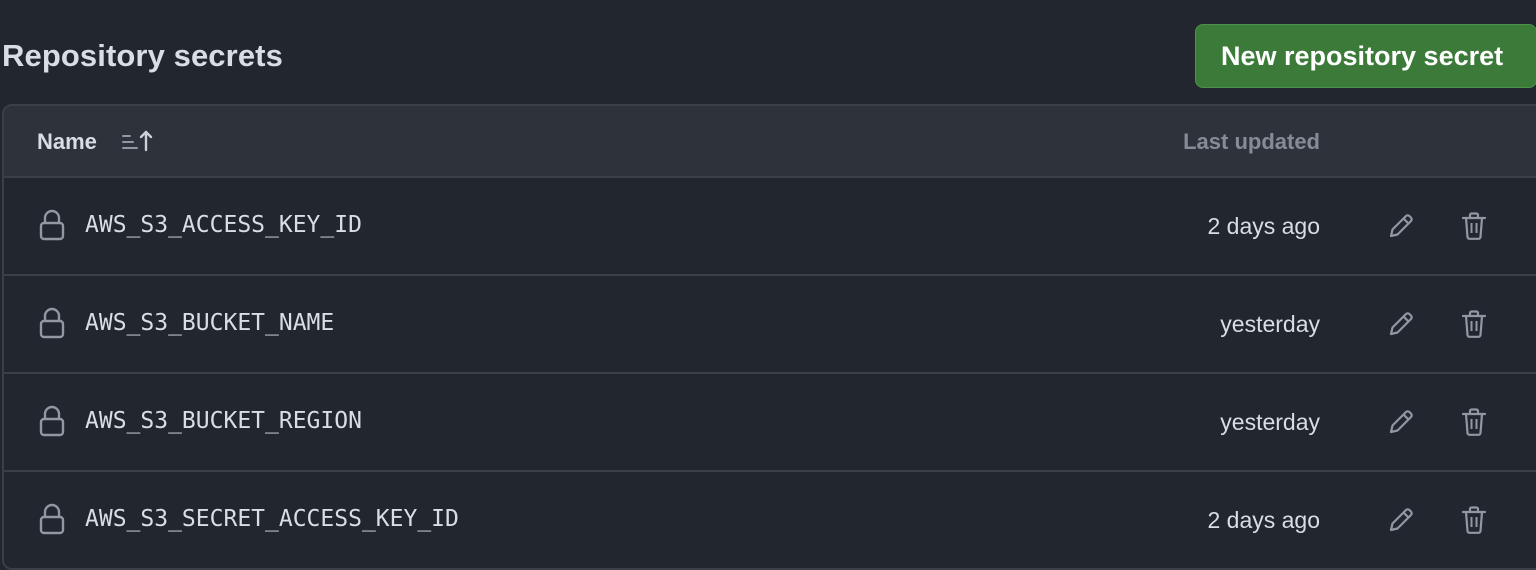 The image size is (1536, 570). What do you see at coordinates (1365, 56) in the screenshot?
I see `new-repository-secret-button: New repository secret` at bounding box center [1365, 56].